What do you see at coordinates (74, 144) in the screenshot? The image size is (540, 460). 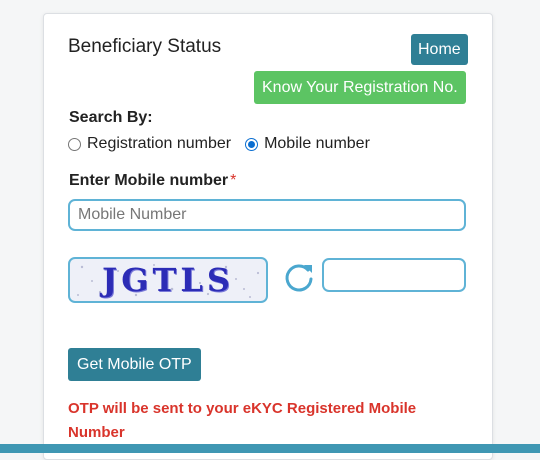 I see `radio-registration-button` at bounding box center [74, 144].